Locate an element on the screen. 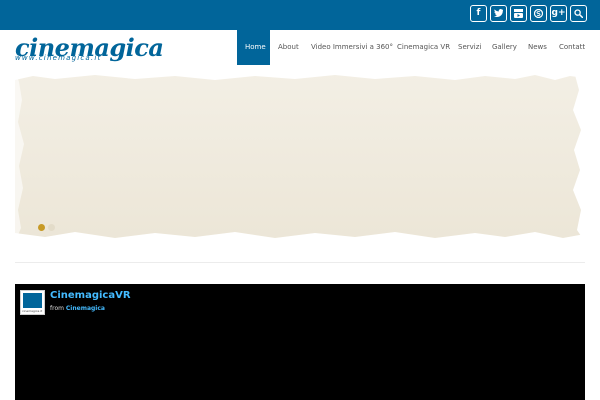  nav-item-video-immersivi: Video Immersivi a 360° is located at coordinates (352, 47).